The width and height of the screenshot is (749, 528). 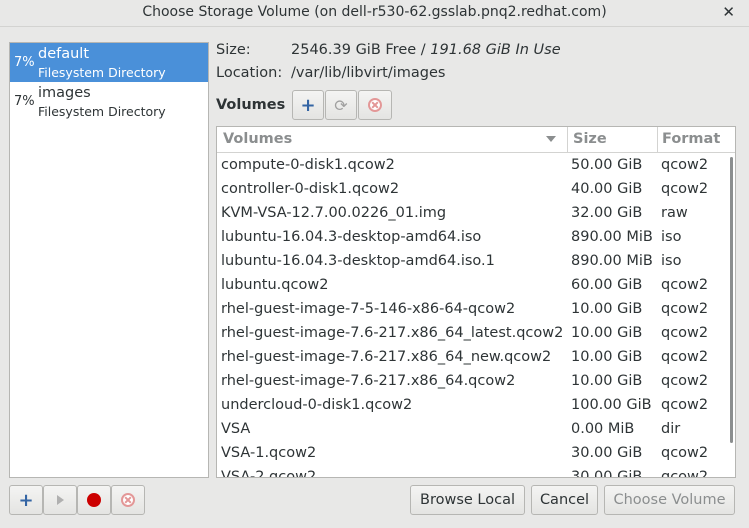 I want to click on volume-size: 50.00 GiB, so click(x=607, y=165).